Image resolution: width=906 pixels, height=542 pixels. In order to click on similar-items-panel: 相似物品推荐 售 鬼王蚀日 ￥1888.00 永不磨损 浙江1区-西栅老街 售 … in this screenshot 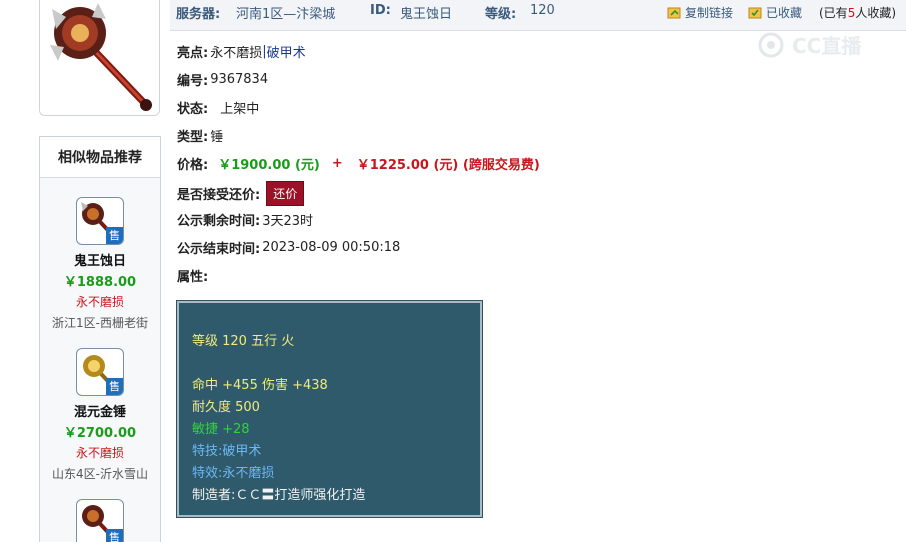, I will do `click(100, 339)`.